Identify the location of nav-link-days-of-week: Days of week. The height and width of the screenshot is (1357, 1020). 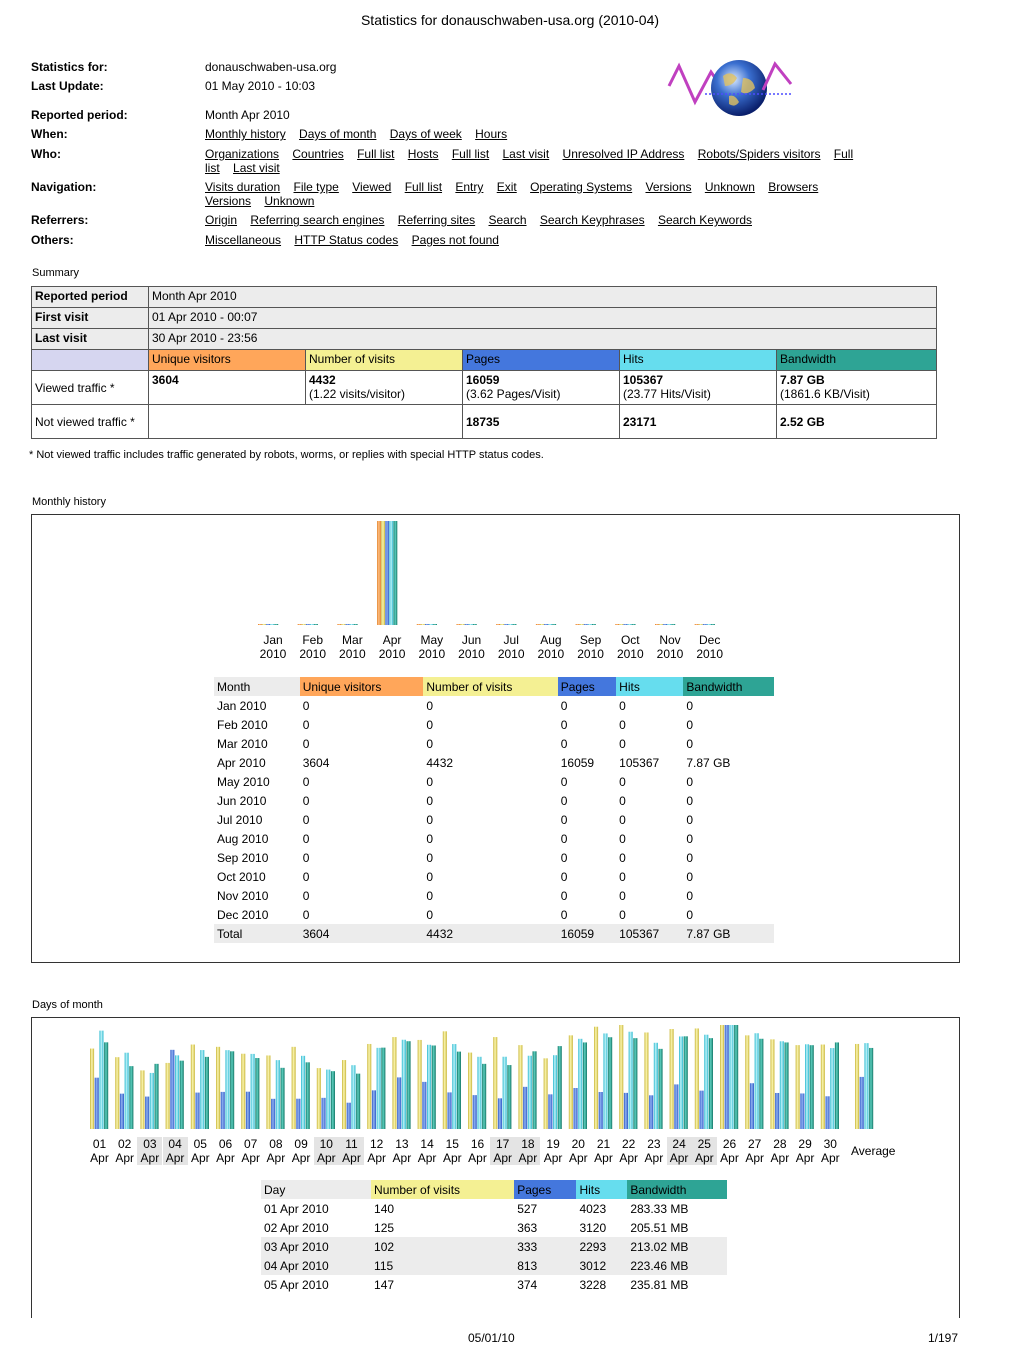
(426, 134).